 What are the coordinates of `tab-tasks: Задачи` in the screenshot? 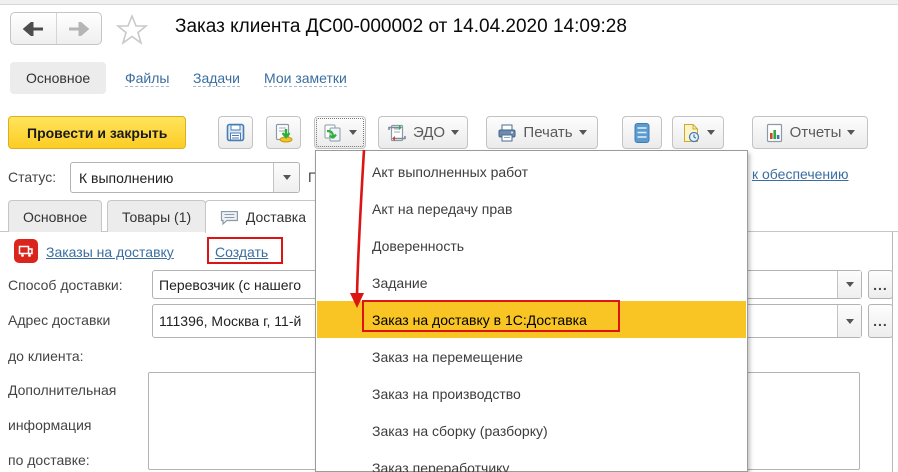 It's located at (217, 78).